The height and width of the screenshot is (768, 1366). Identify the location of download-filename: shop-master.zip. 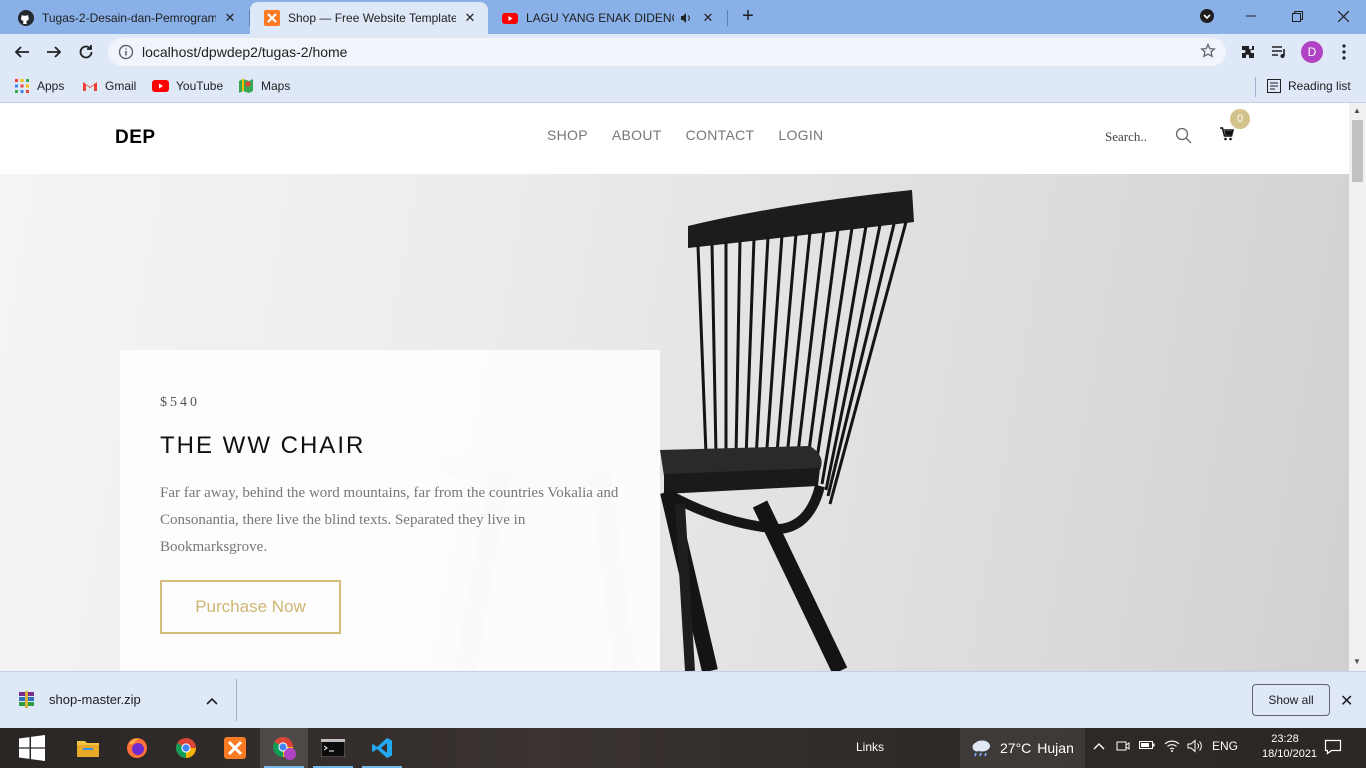
(95, 699).